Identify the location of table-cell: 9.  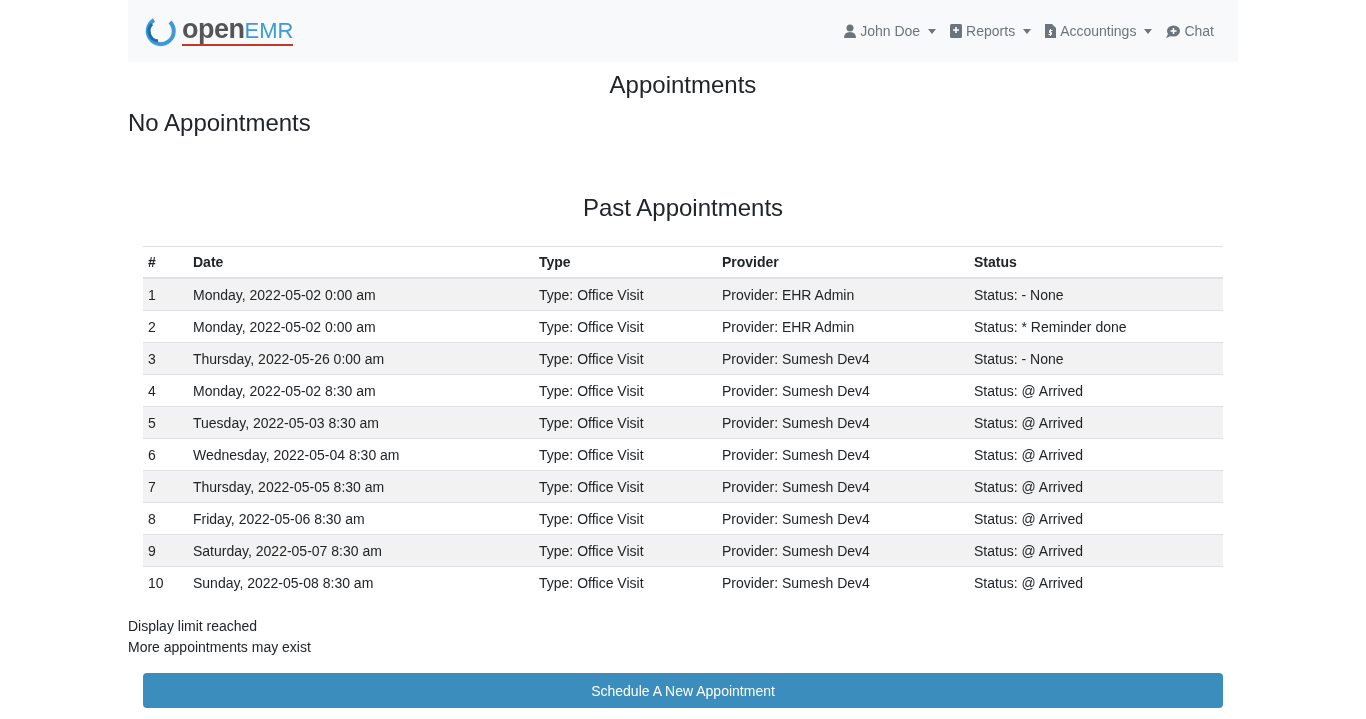
(165, 550).